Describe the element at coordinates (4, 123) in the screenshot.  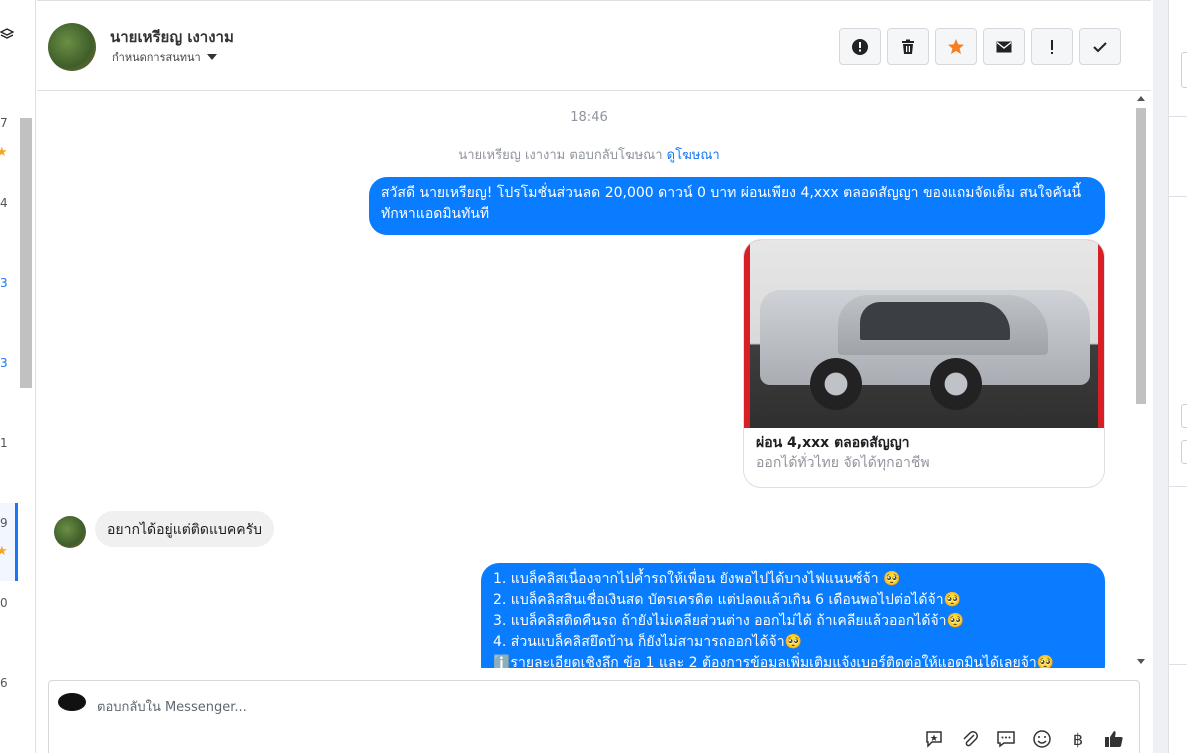
I see `list-item-count: 7` at that location.